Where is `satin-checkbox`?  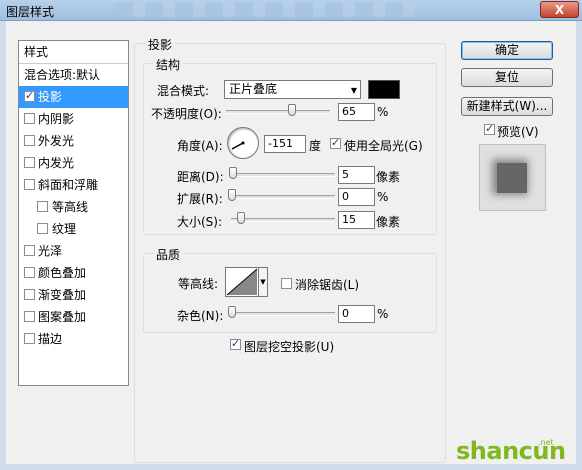 satin-checkbox is located at coordinates (29, 250).